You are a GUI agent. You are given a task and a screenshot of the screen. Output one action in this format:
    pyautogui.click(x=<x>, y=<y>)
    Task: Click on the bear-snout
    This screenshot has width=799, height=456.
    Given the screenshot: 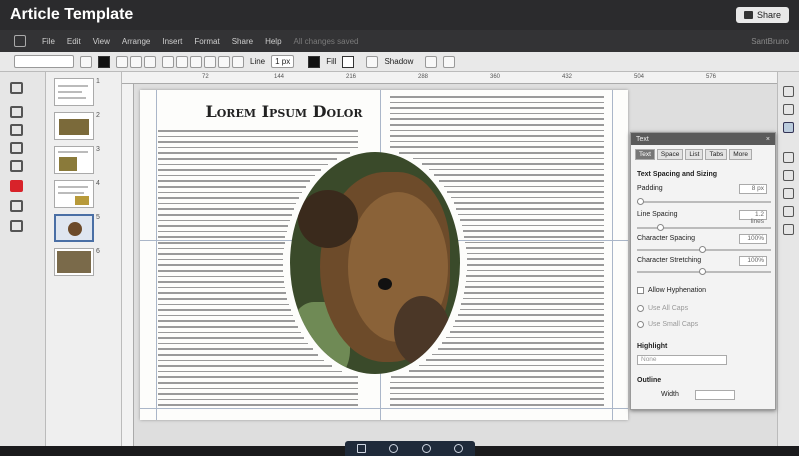 What is the action you would take?
    pyautogui.click(x=422, y=331)
    